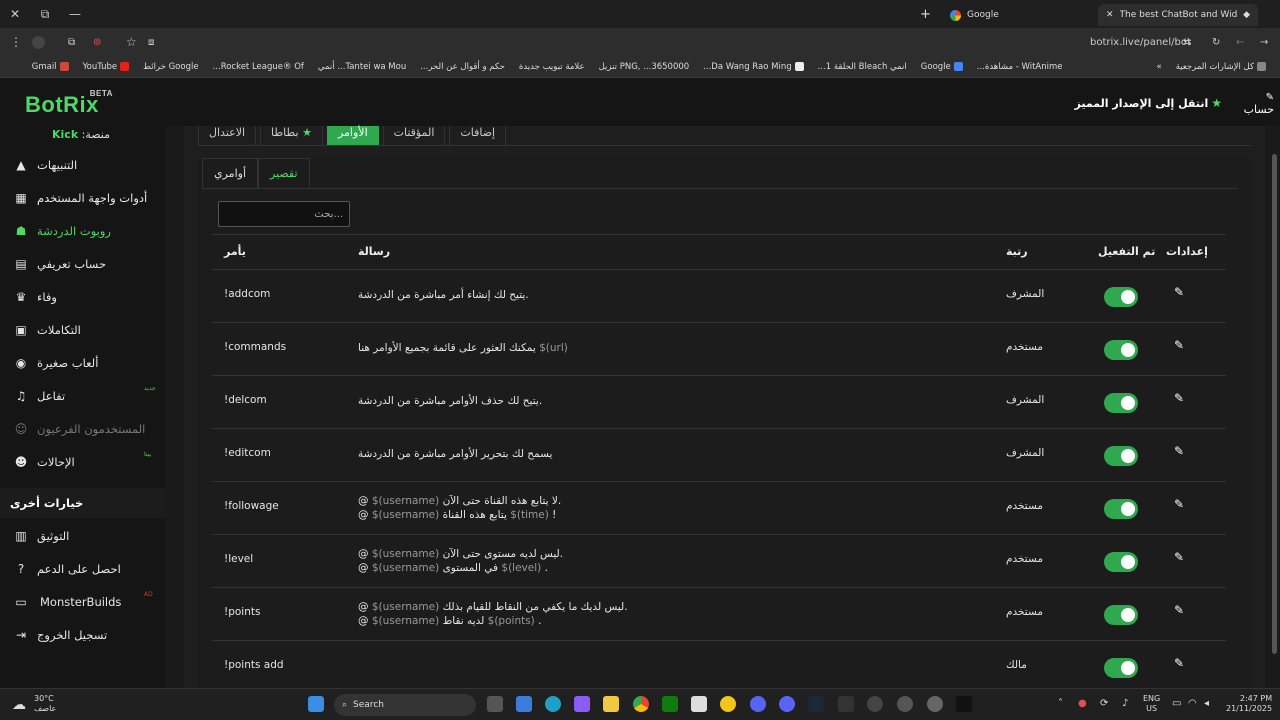 The width and height of the screenshot is (1280, 720). I want to click on language-indicator: ENG US, so click(1151, 704).